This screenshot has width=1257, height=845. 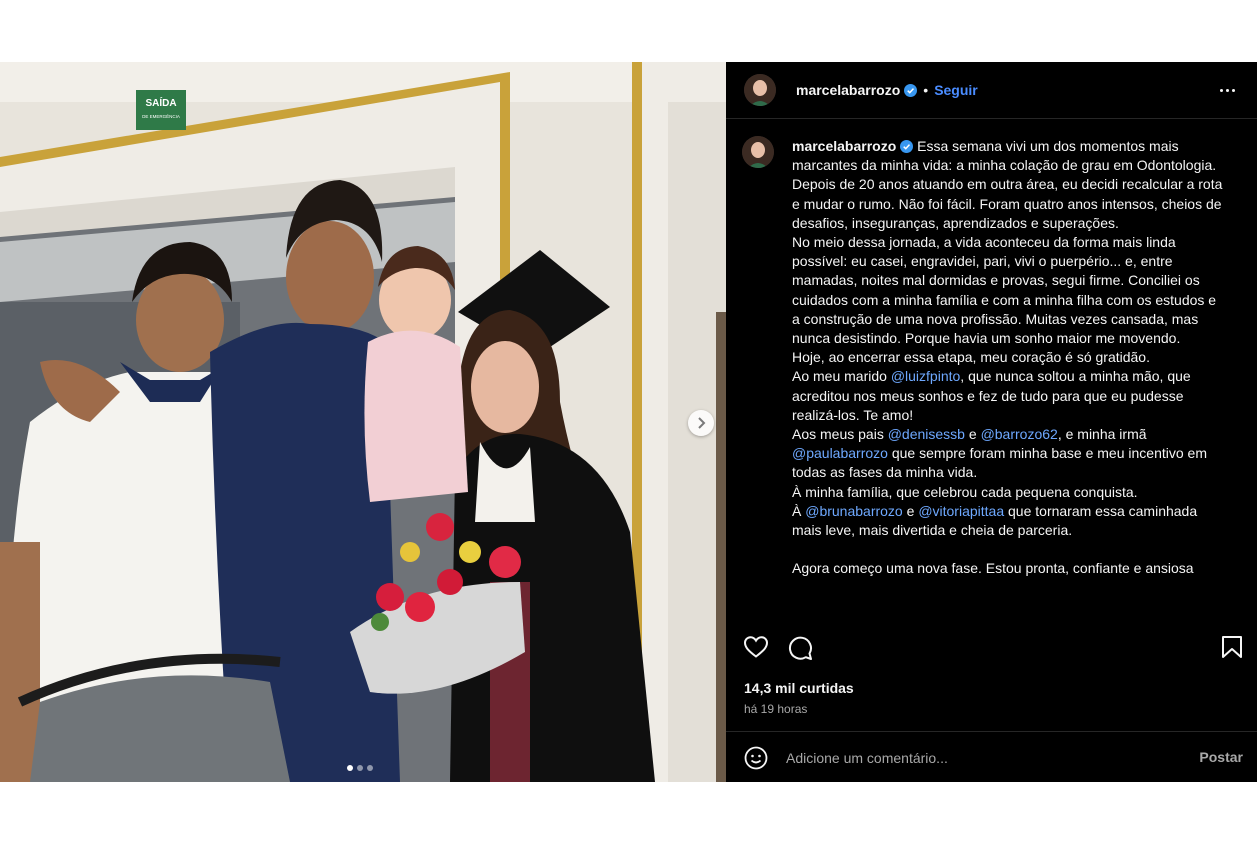 I want to click on chevron-right-icon, so click(x=702, y=423).